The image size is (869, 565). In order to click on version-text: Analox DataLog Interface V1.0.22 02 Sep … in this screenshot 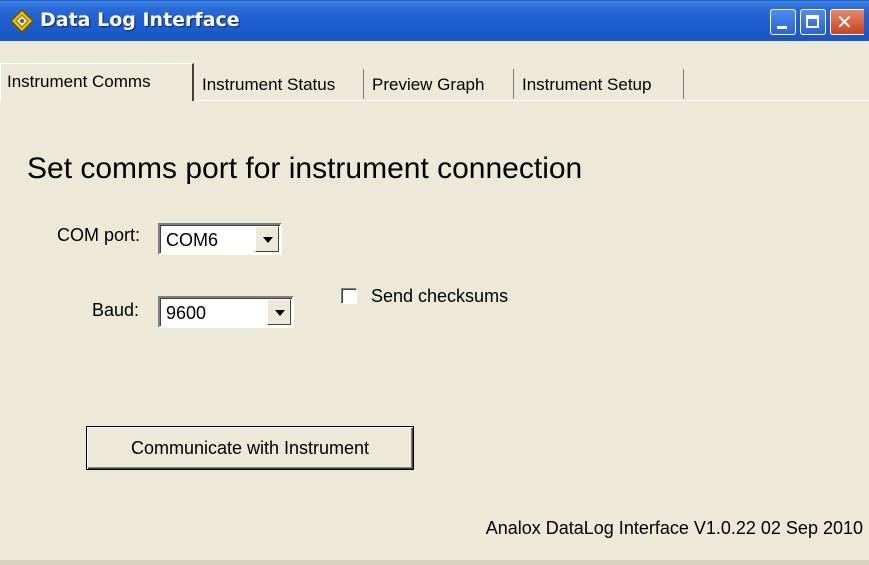, I will do `click(674, 528)`.